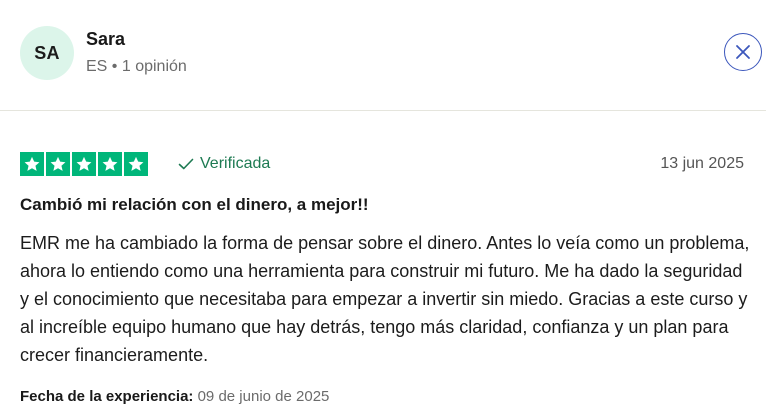 This screenshot has height=420, width=766. What do you see at coordinates (235, 163) in the screenshot?
I see `verified-label: Verificada` at bounding box center [235, 163].